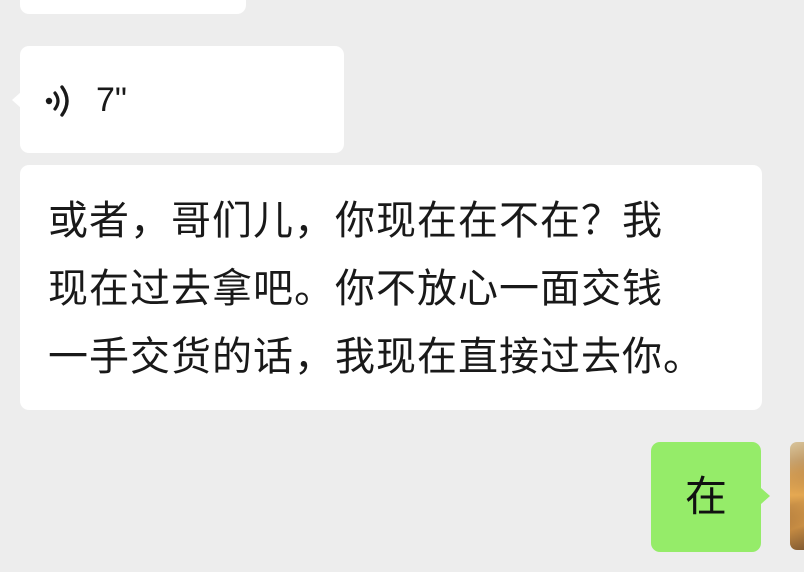  I want to click on avatar, so click(797, 496).